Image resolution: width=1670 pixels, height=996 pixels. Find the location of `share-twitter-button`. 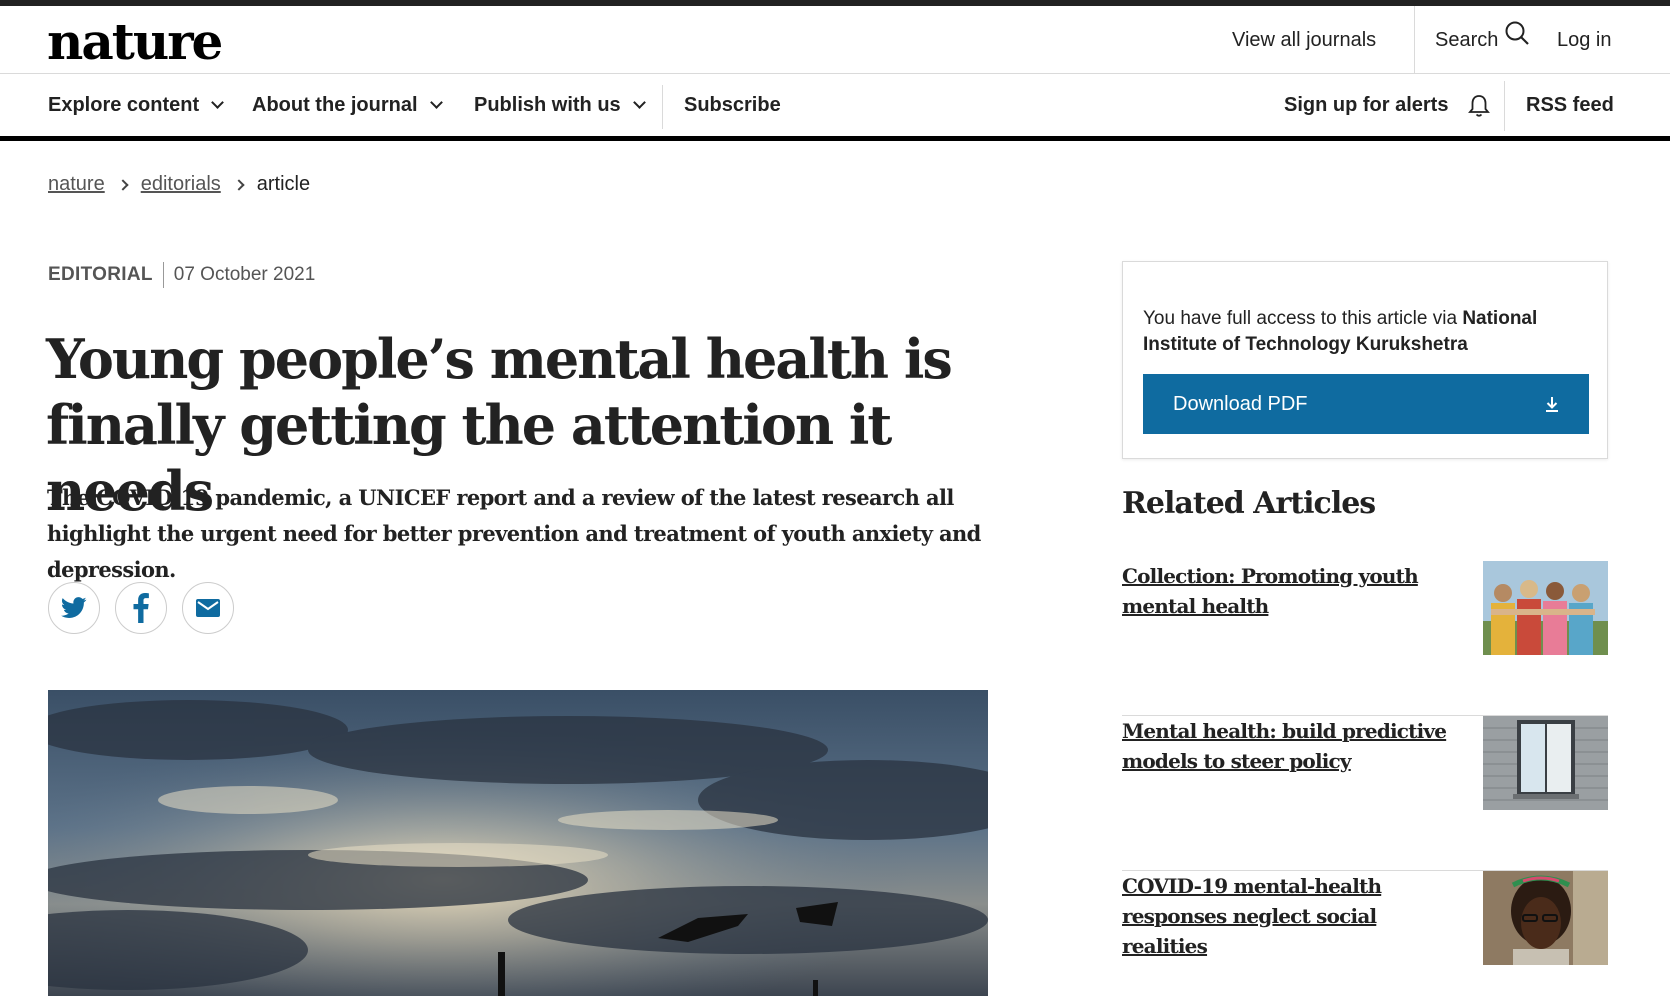

share-twitter-button is located at coordinates (74, 608).